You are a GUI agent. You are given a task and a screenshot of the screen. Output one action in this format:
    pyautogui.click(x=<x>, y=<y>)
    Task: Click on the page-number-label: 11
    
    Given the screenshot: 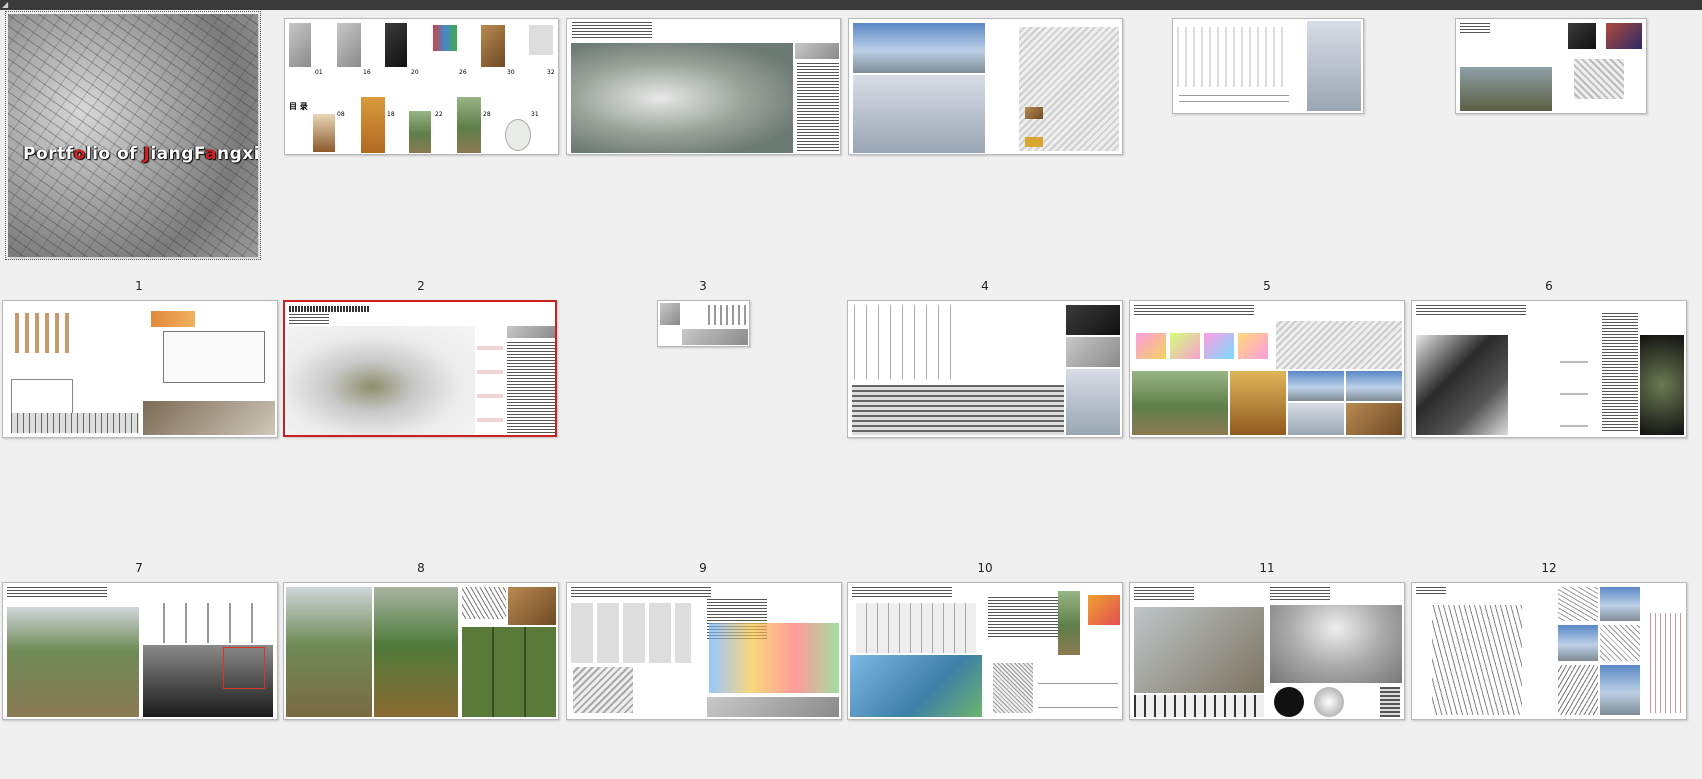 What is the action you would take?
    pyautogui.click(x=1267, y=568)
    